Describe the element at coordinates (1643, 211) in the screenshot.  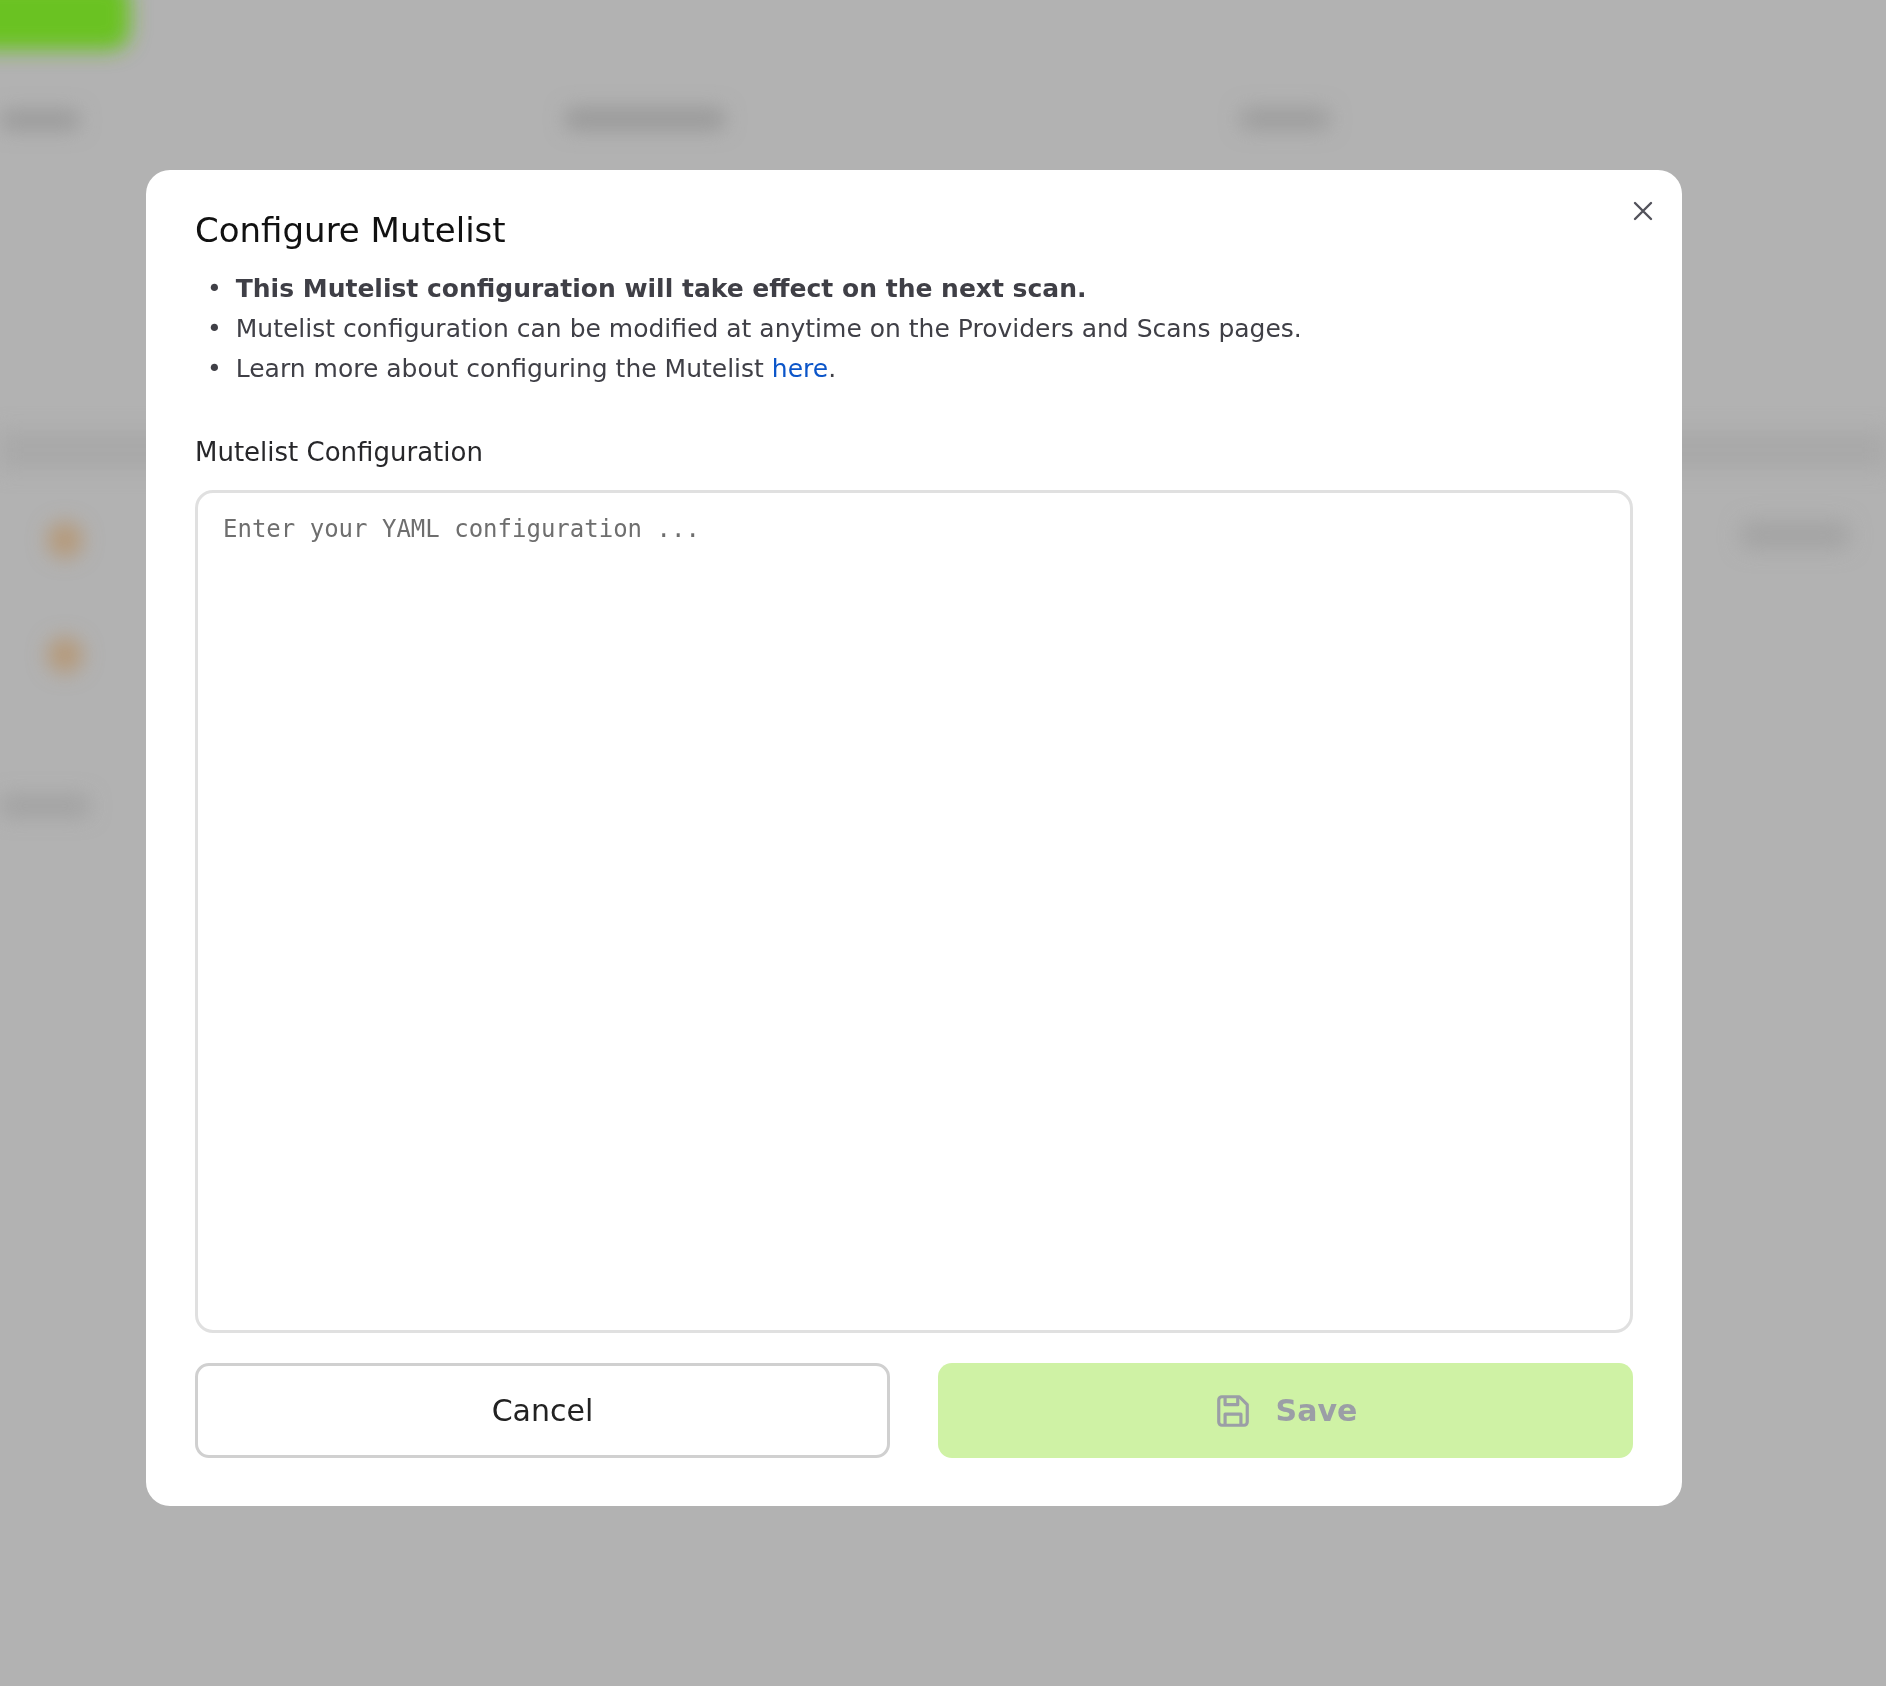
I see `close-icon` at that location.